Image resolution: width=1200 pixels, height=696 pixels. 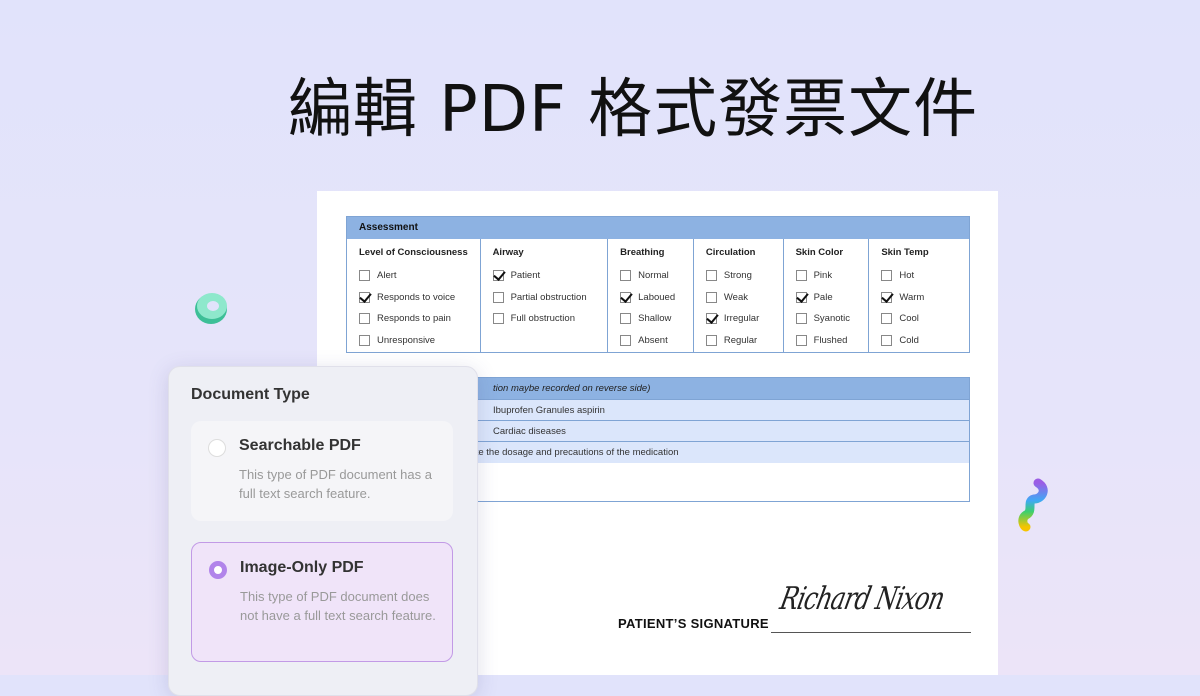 I want to click on checkbox-option: Responds to pain, so click(x=419, y=319).